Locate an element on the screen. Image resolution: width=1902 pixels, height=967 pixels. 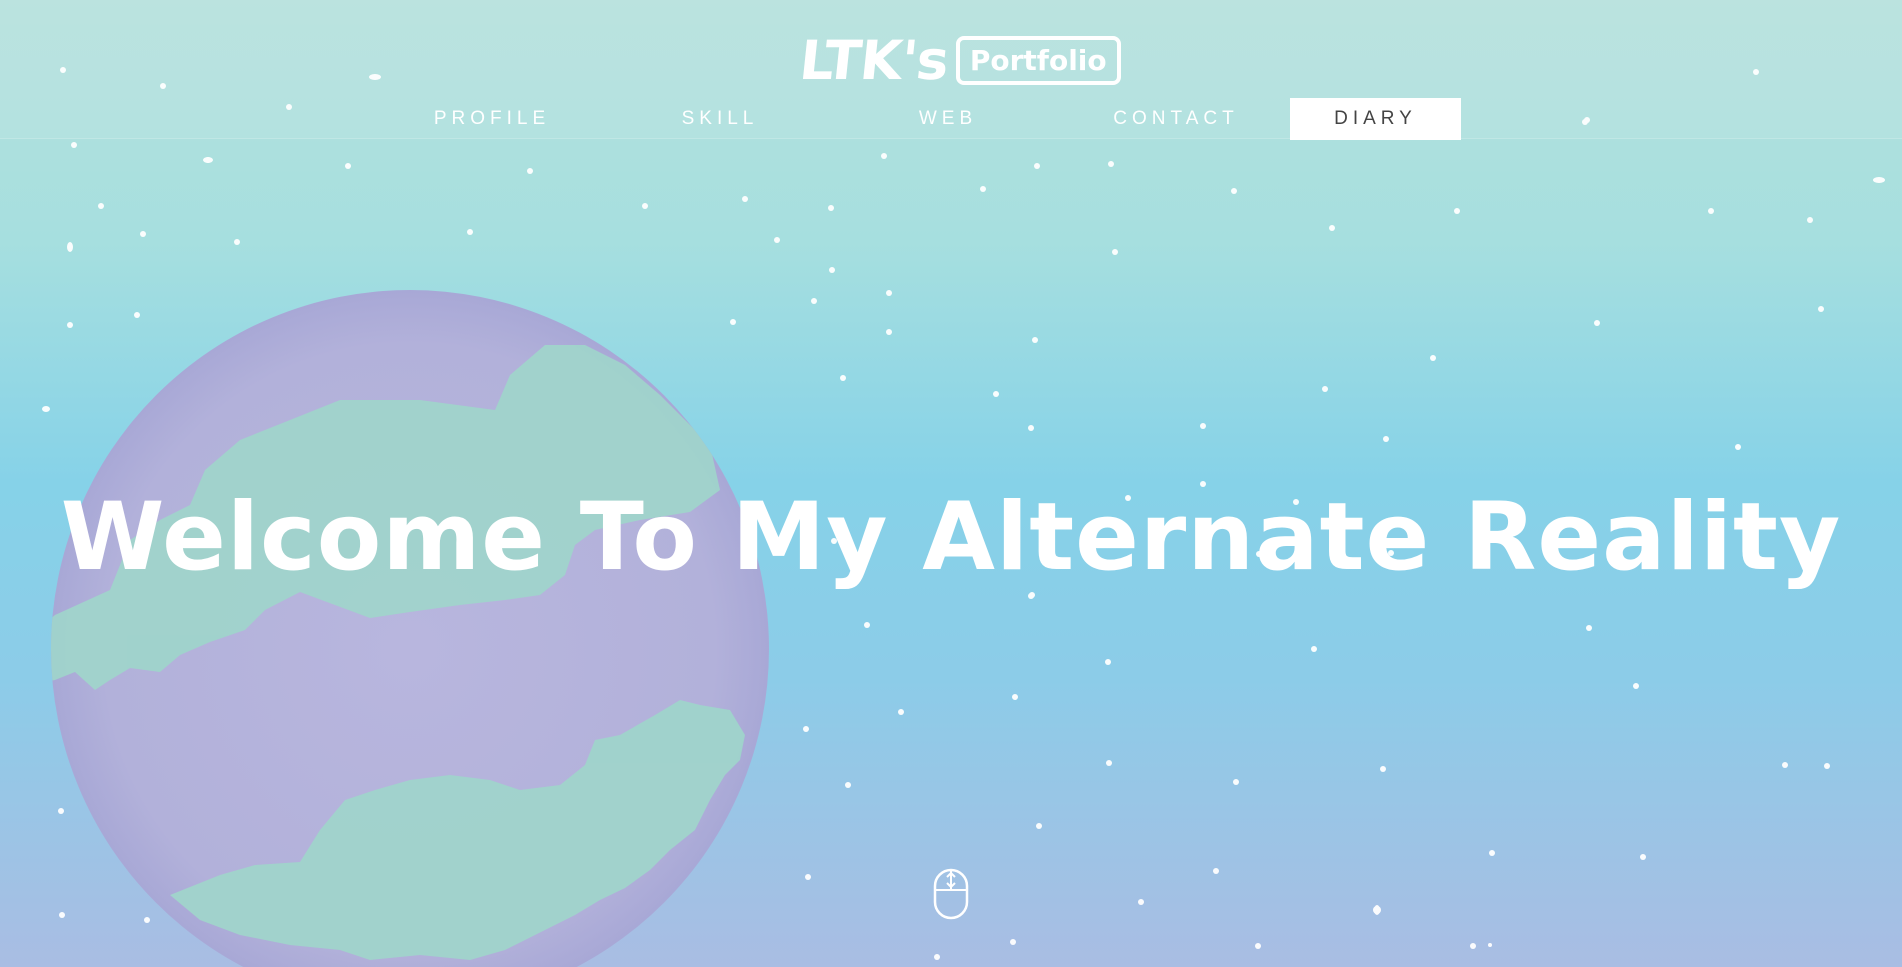
hero-title: Welcome To My Alternate Reality is located at coordinates (951, 537).